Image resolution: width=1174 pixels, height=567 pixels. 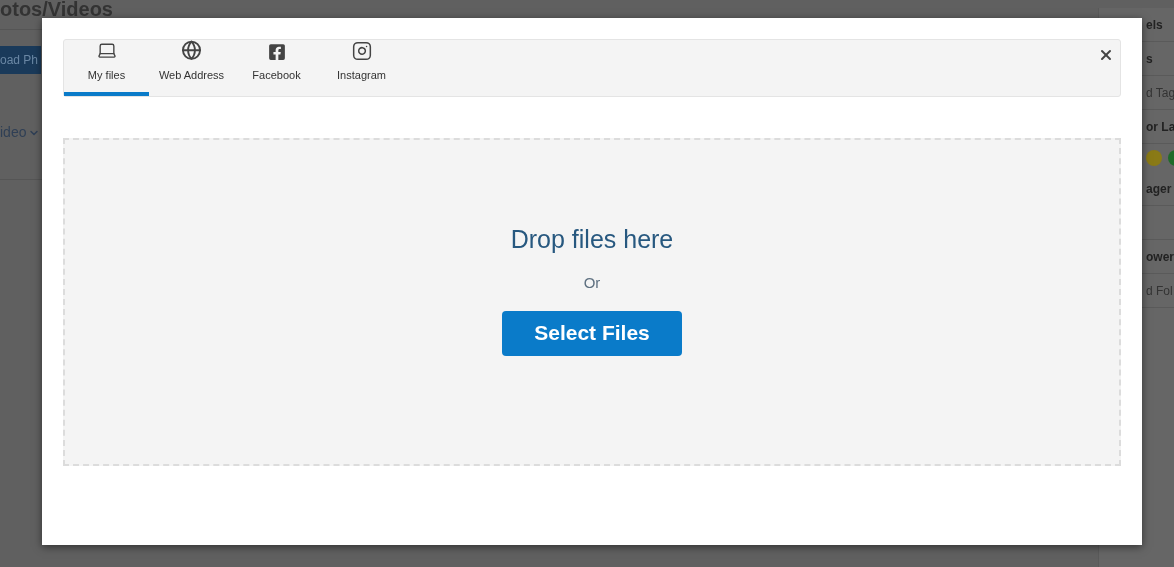 I want to click on instagram-icon, so click(x=361, y=50).